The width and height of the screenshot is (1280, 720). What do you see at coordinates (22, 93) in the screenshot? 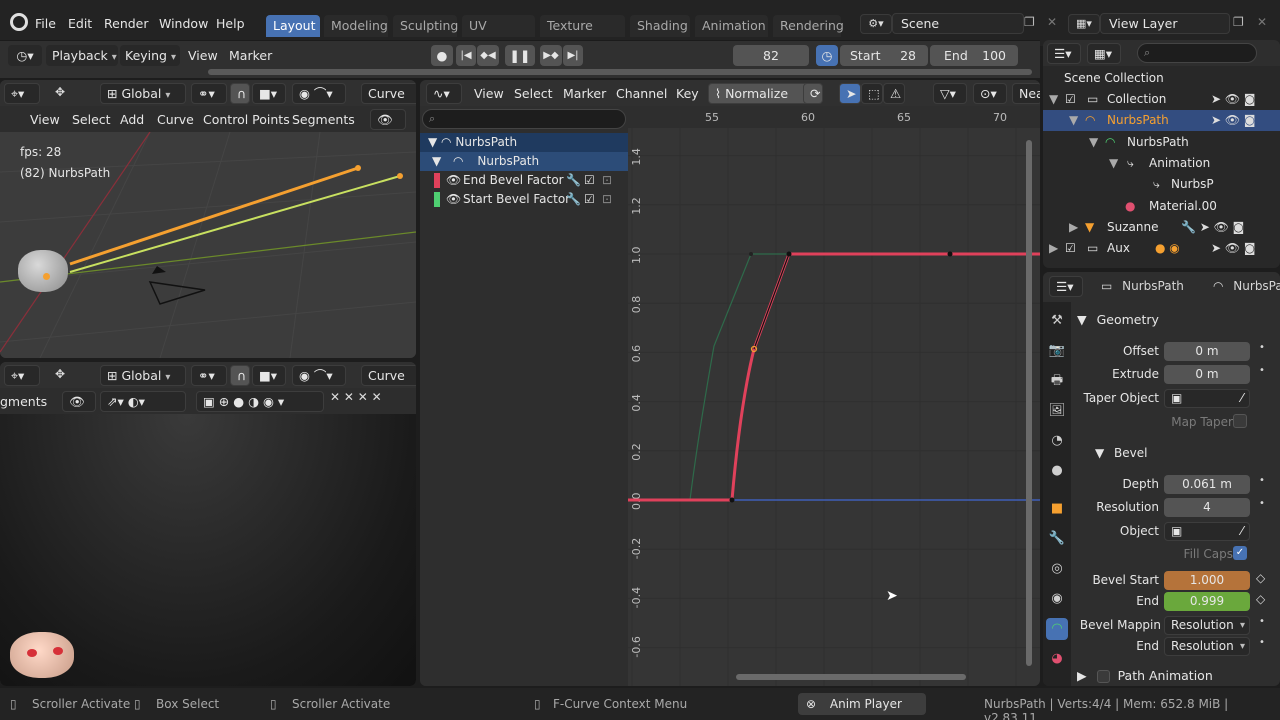
I see `editor-type-icon: ⌖▾` at bounding box center [22, 93].